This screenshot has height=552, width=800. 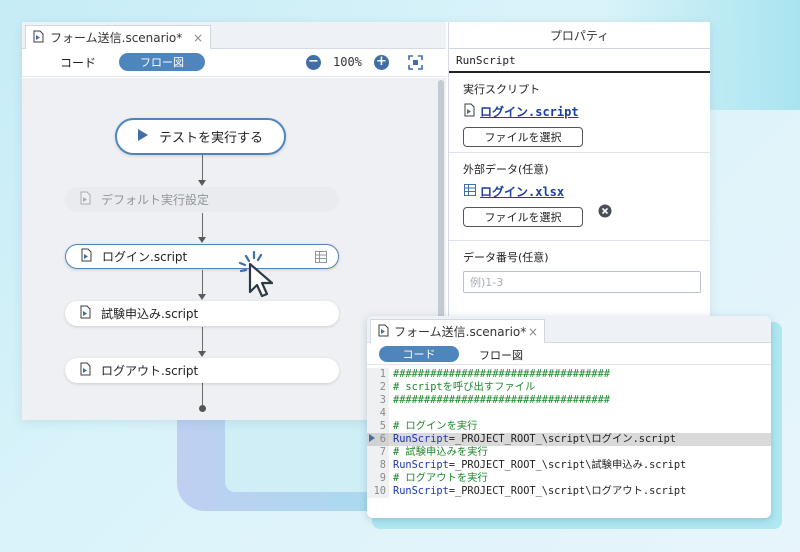 What do you see at coordinates (234, 63) in the screenshot?
I see `editor-toolbar: コード フロー図 − 100% +` at bounding box center [234, 63].